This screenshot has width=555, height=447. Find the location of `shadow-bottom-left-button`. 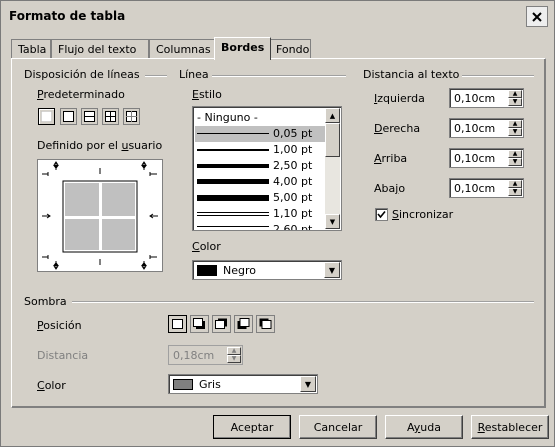

shadow-bottom-left-button is located at coordinates (243, 324).